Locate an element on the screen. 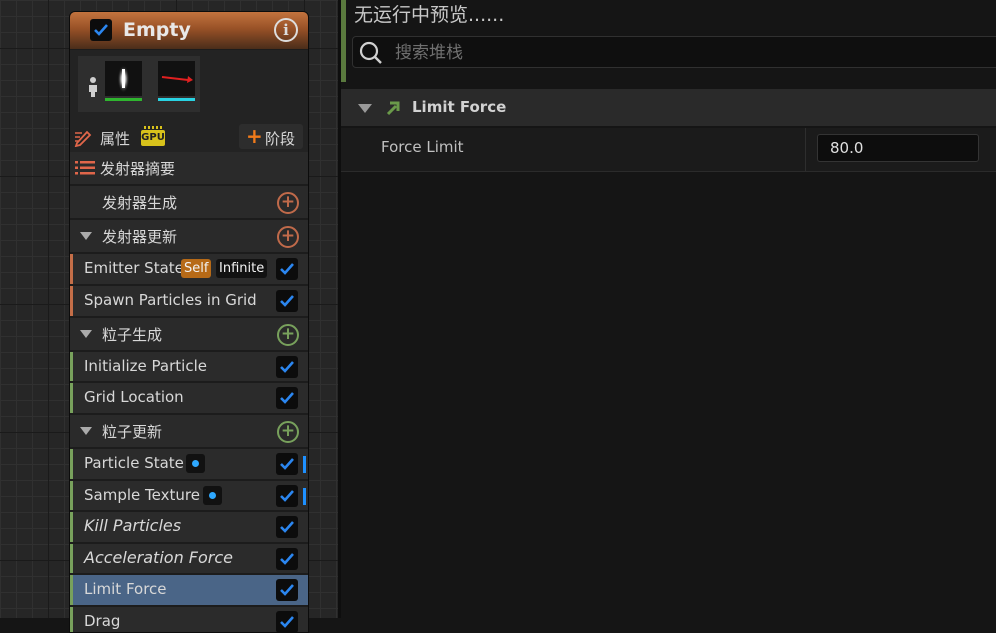 This screenshot has height=633, width=996. person-icon is located at coordinates (93, 87).